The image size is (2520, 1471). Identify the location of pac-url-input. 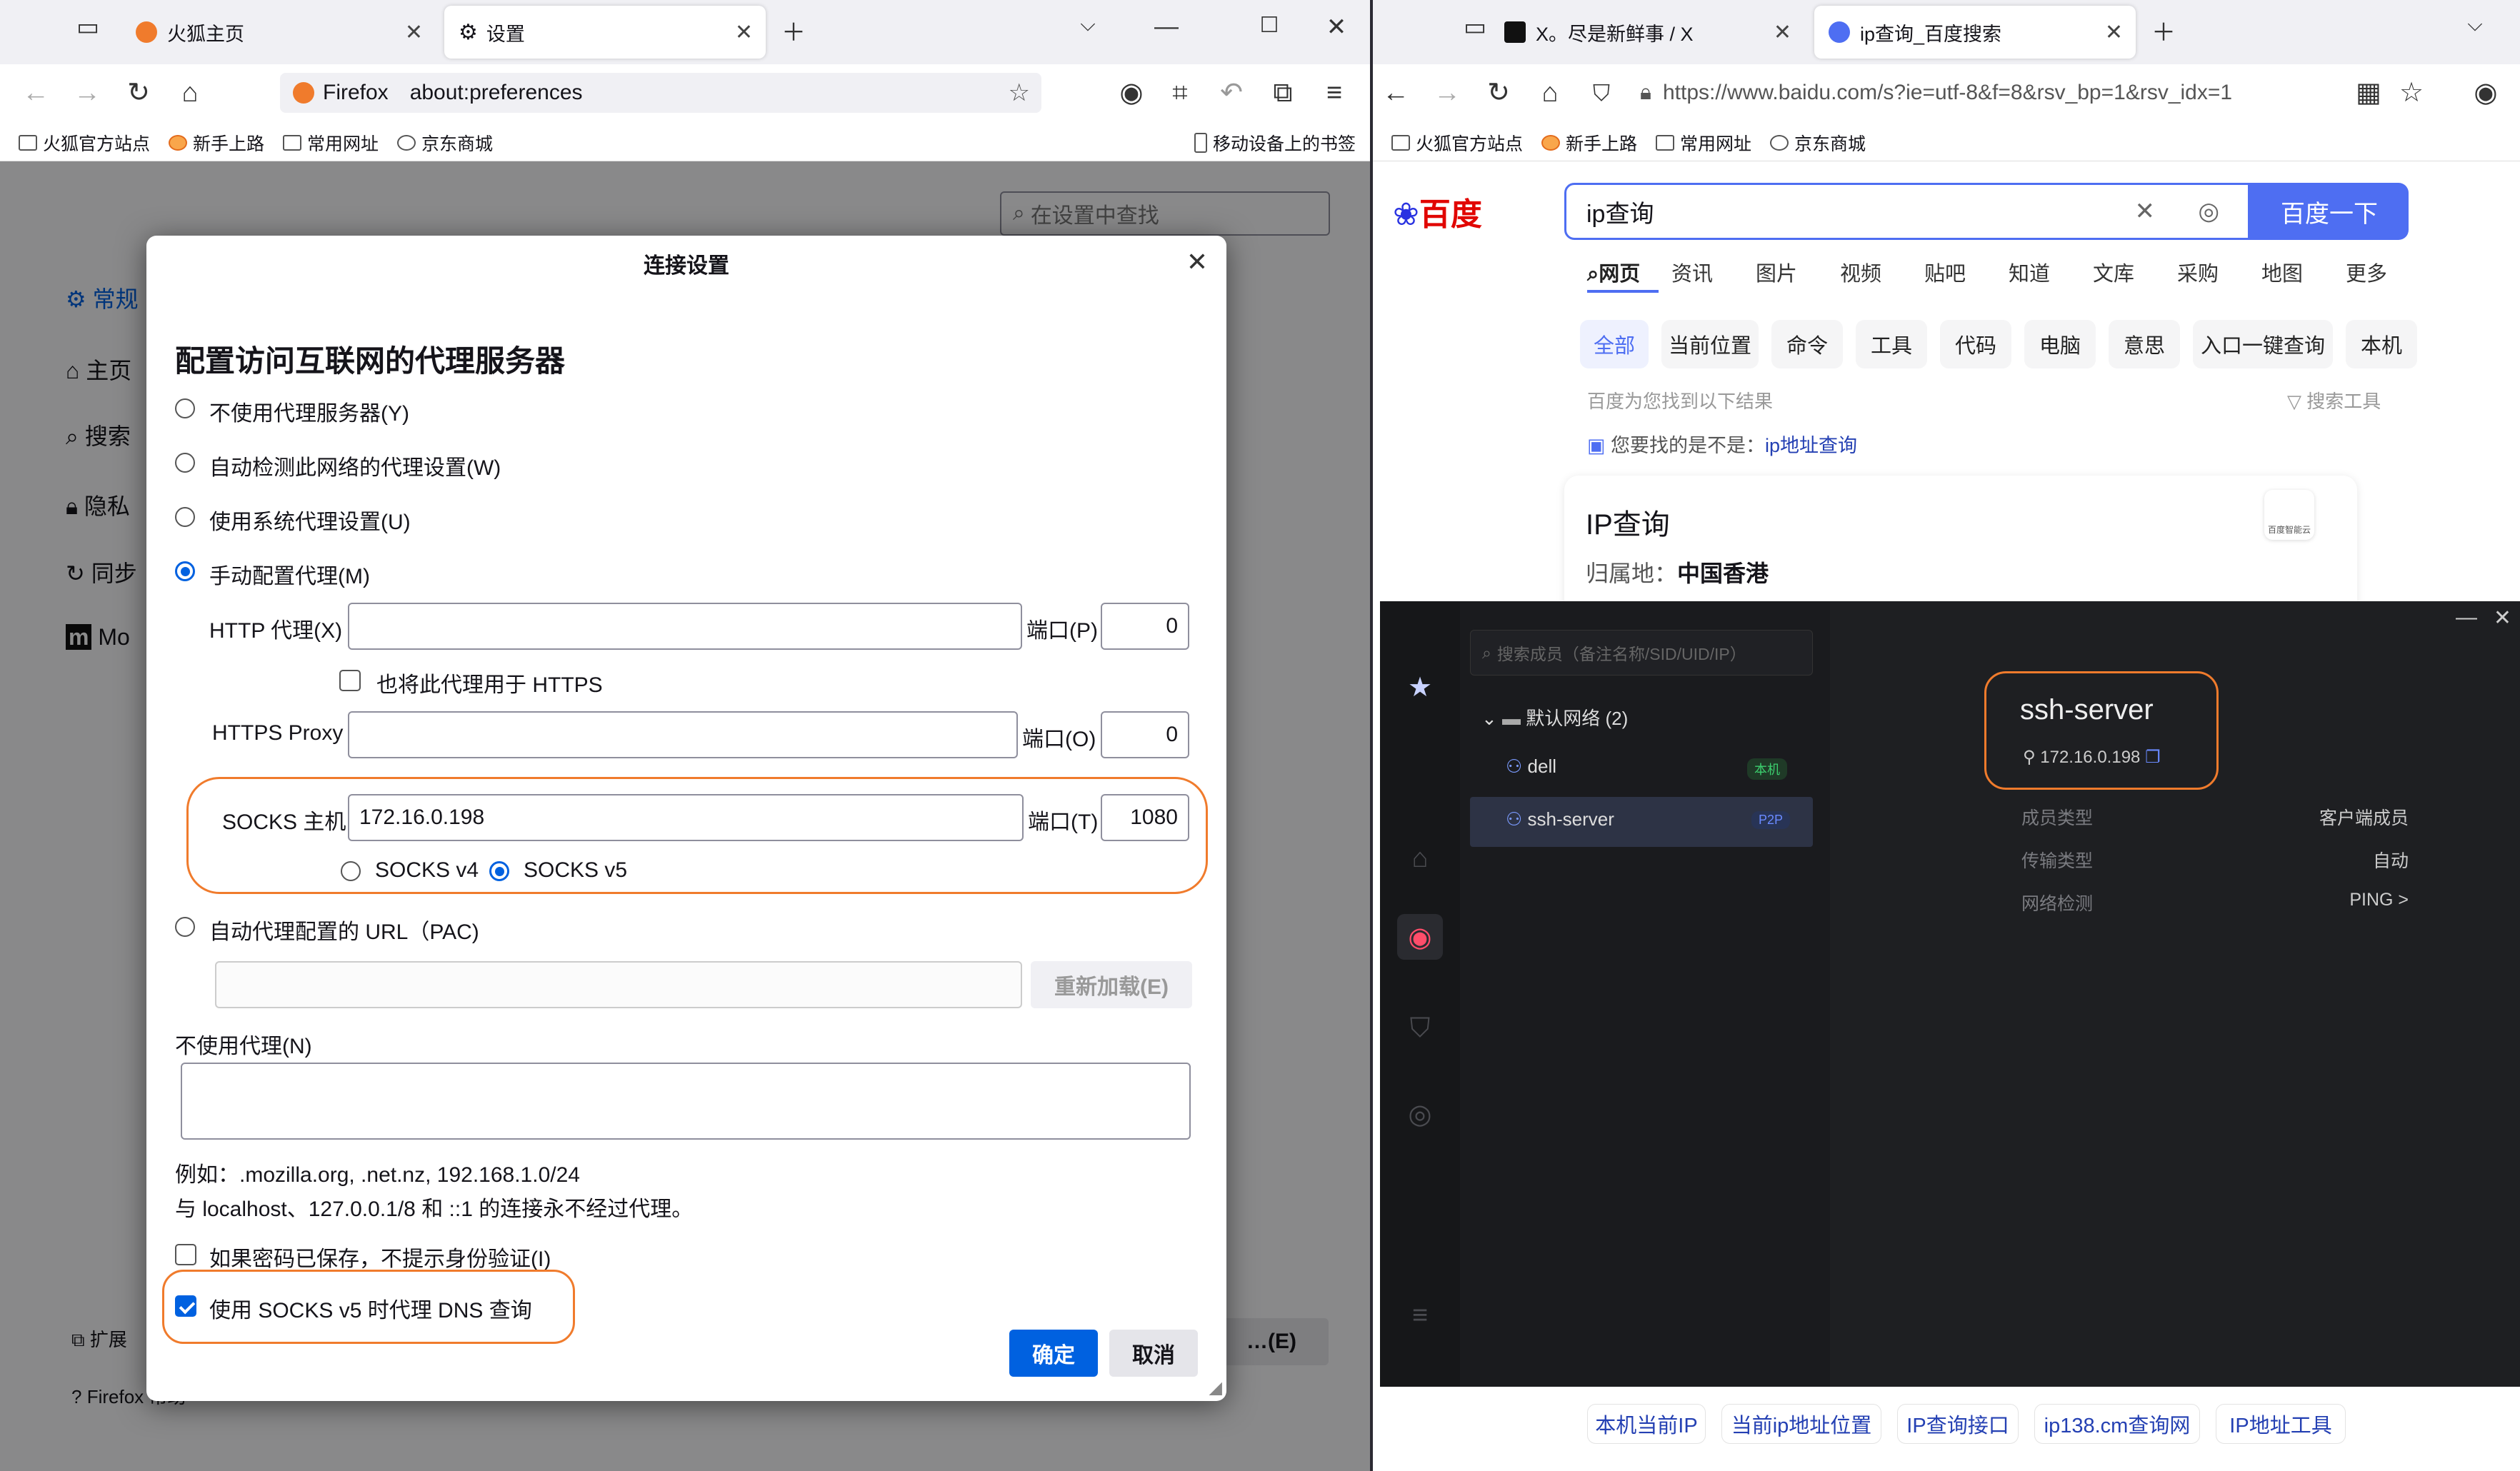
(618, 984).